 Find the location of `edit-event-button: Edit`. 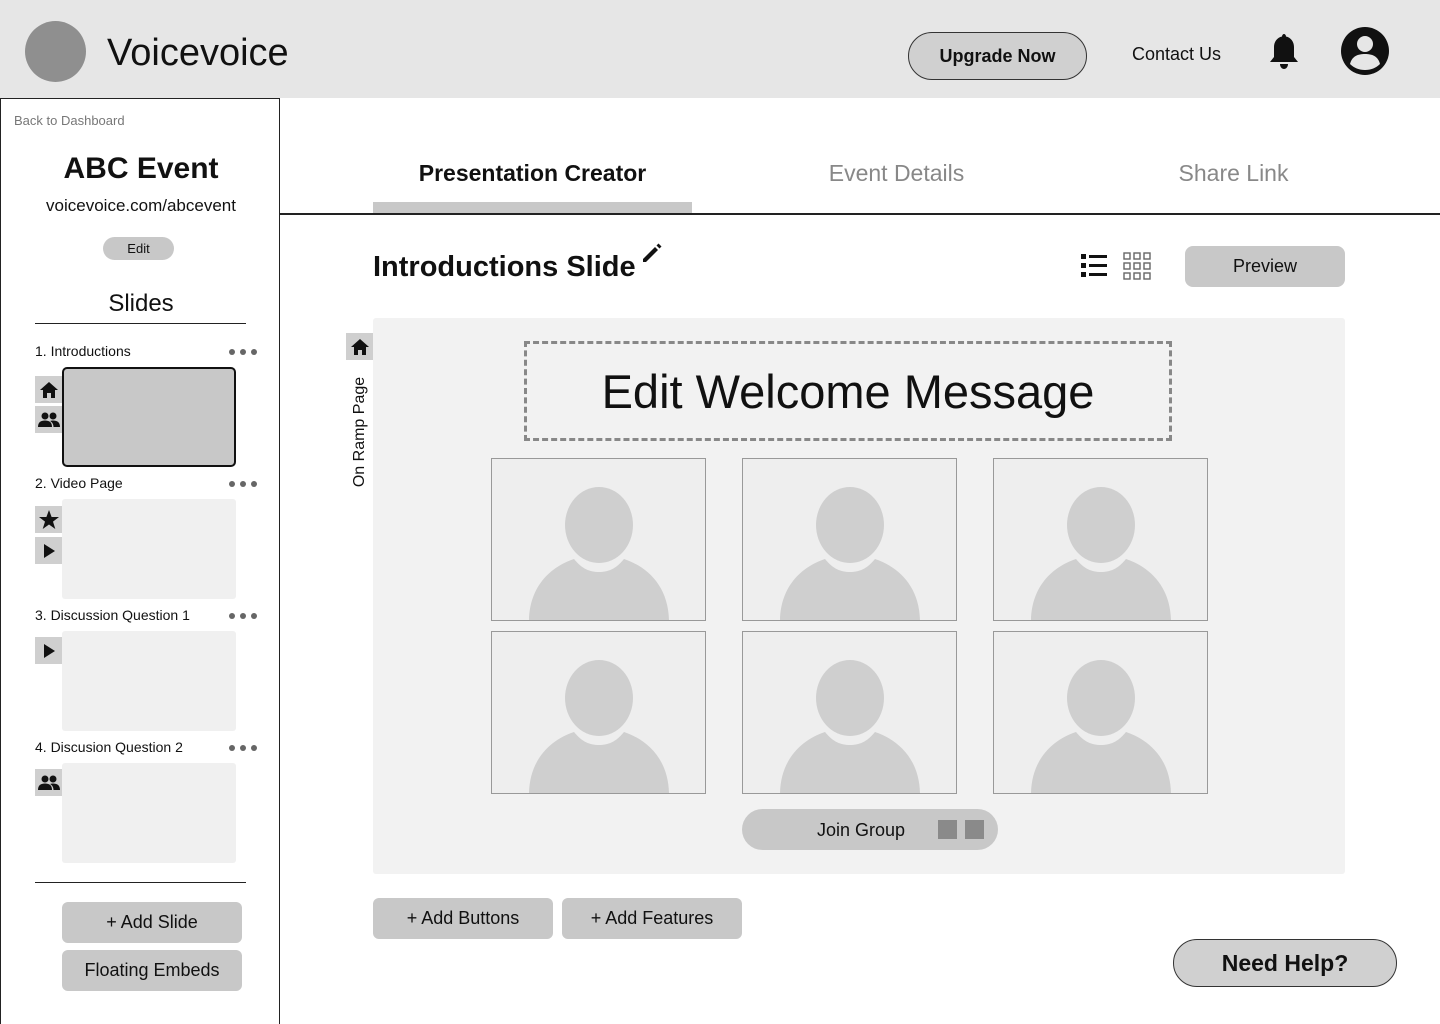

edit-event-button: Edit is located at coordinates (138, 248).